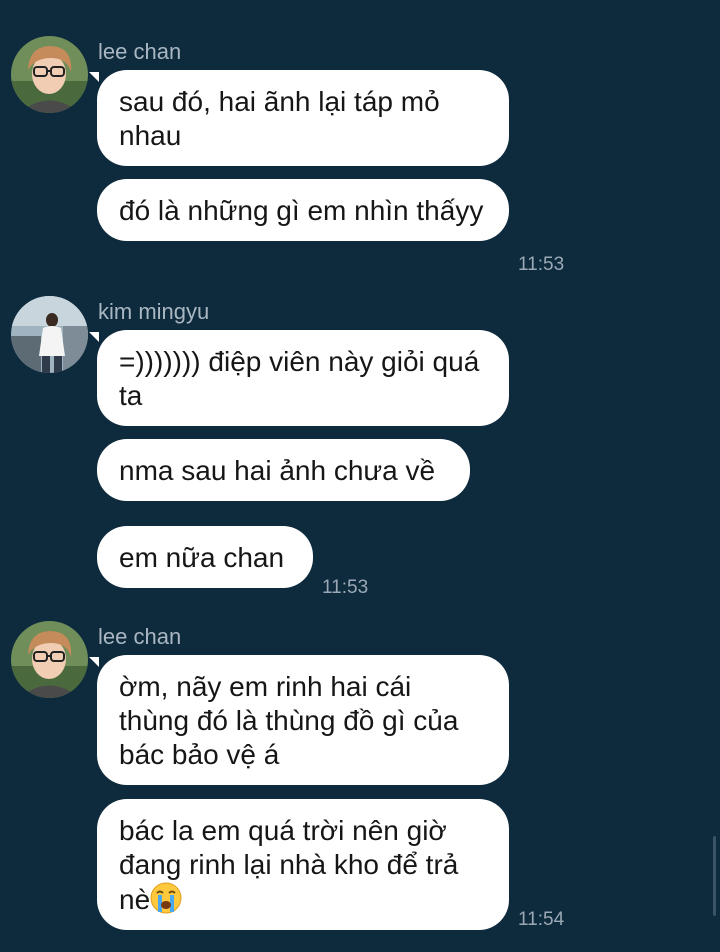  What do you see at coordinates (49, 334) in the screenshot?
I see `kim-mingyu-avatar` at bounding box center [49, 334].